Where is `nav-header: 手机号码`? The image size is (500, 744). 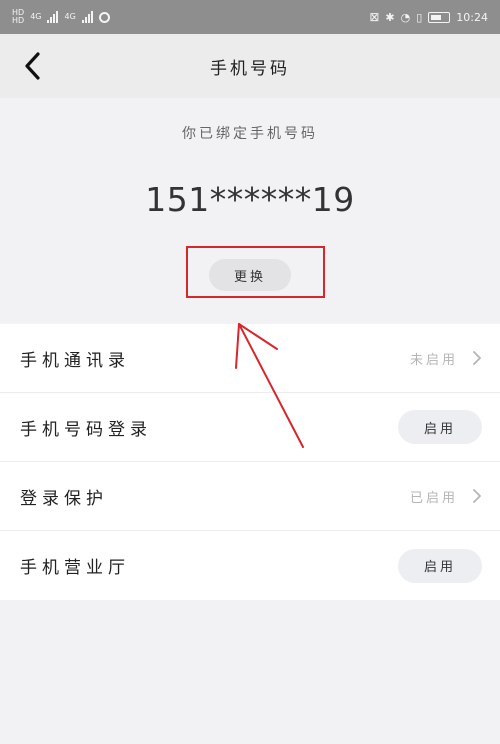
nav-header: 手机号码 is located at coordinates (250, 66).